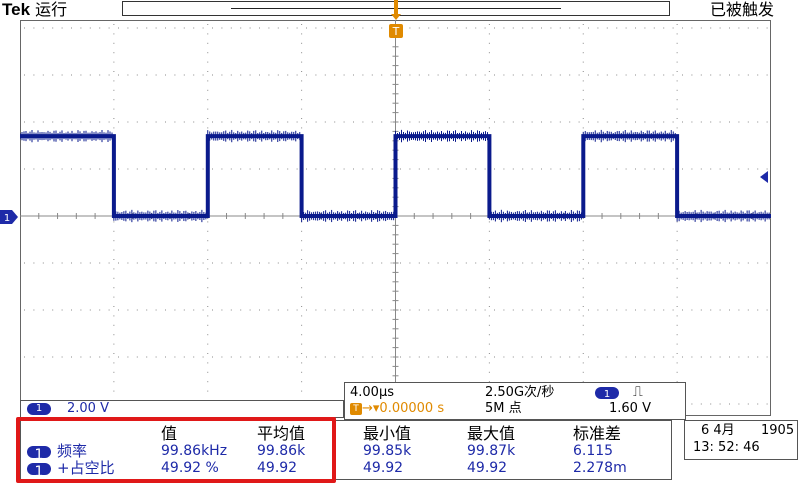 The image size is (800, 483). What do you see at coordinates (607, 393) in the screenshot?
I see `trigger-source-badge: 1` at bounding box center [607, 393].